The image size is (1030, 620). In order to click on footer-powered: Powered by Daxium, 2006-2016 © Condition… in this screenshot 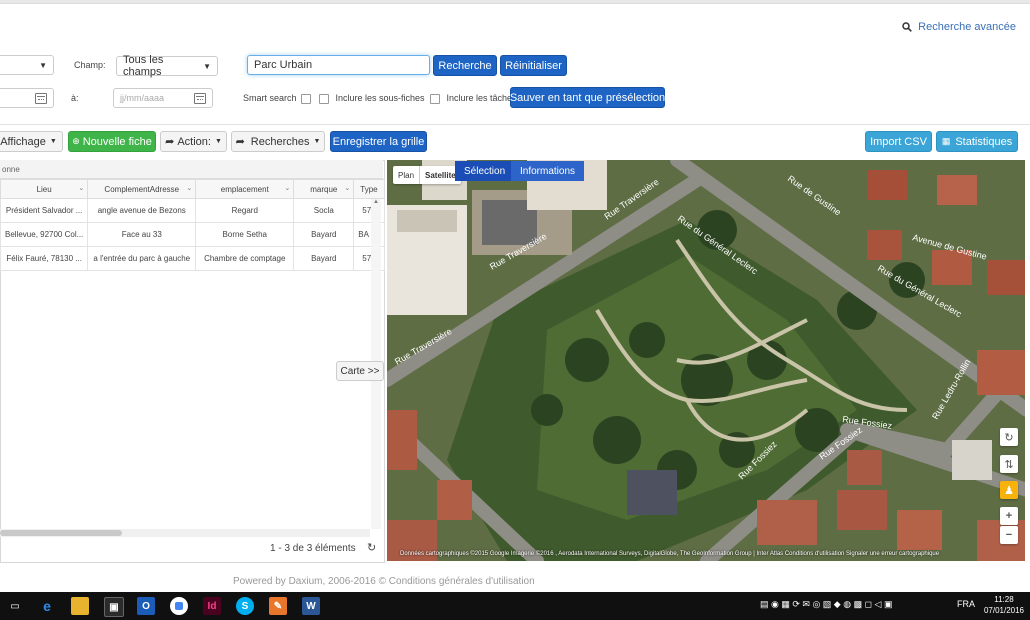, I will do `click(384, 581)`.